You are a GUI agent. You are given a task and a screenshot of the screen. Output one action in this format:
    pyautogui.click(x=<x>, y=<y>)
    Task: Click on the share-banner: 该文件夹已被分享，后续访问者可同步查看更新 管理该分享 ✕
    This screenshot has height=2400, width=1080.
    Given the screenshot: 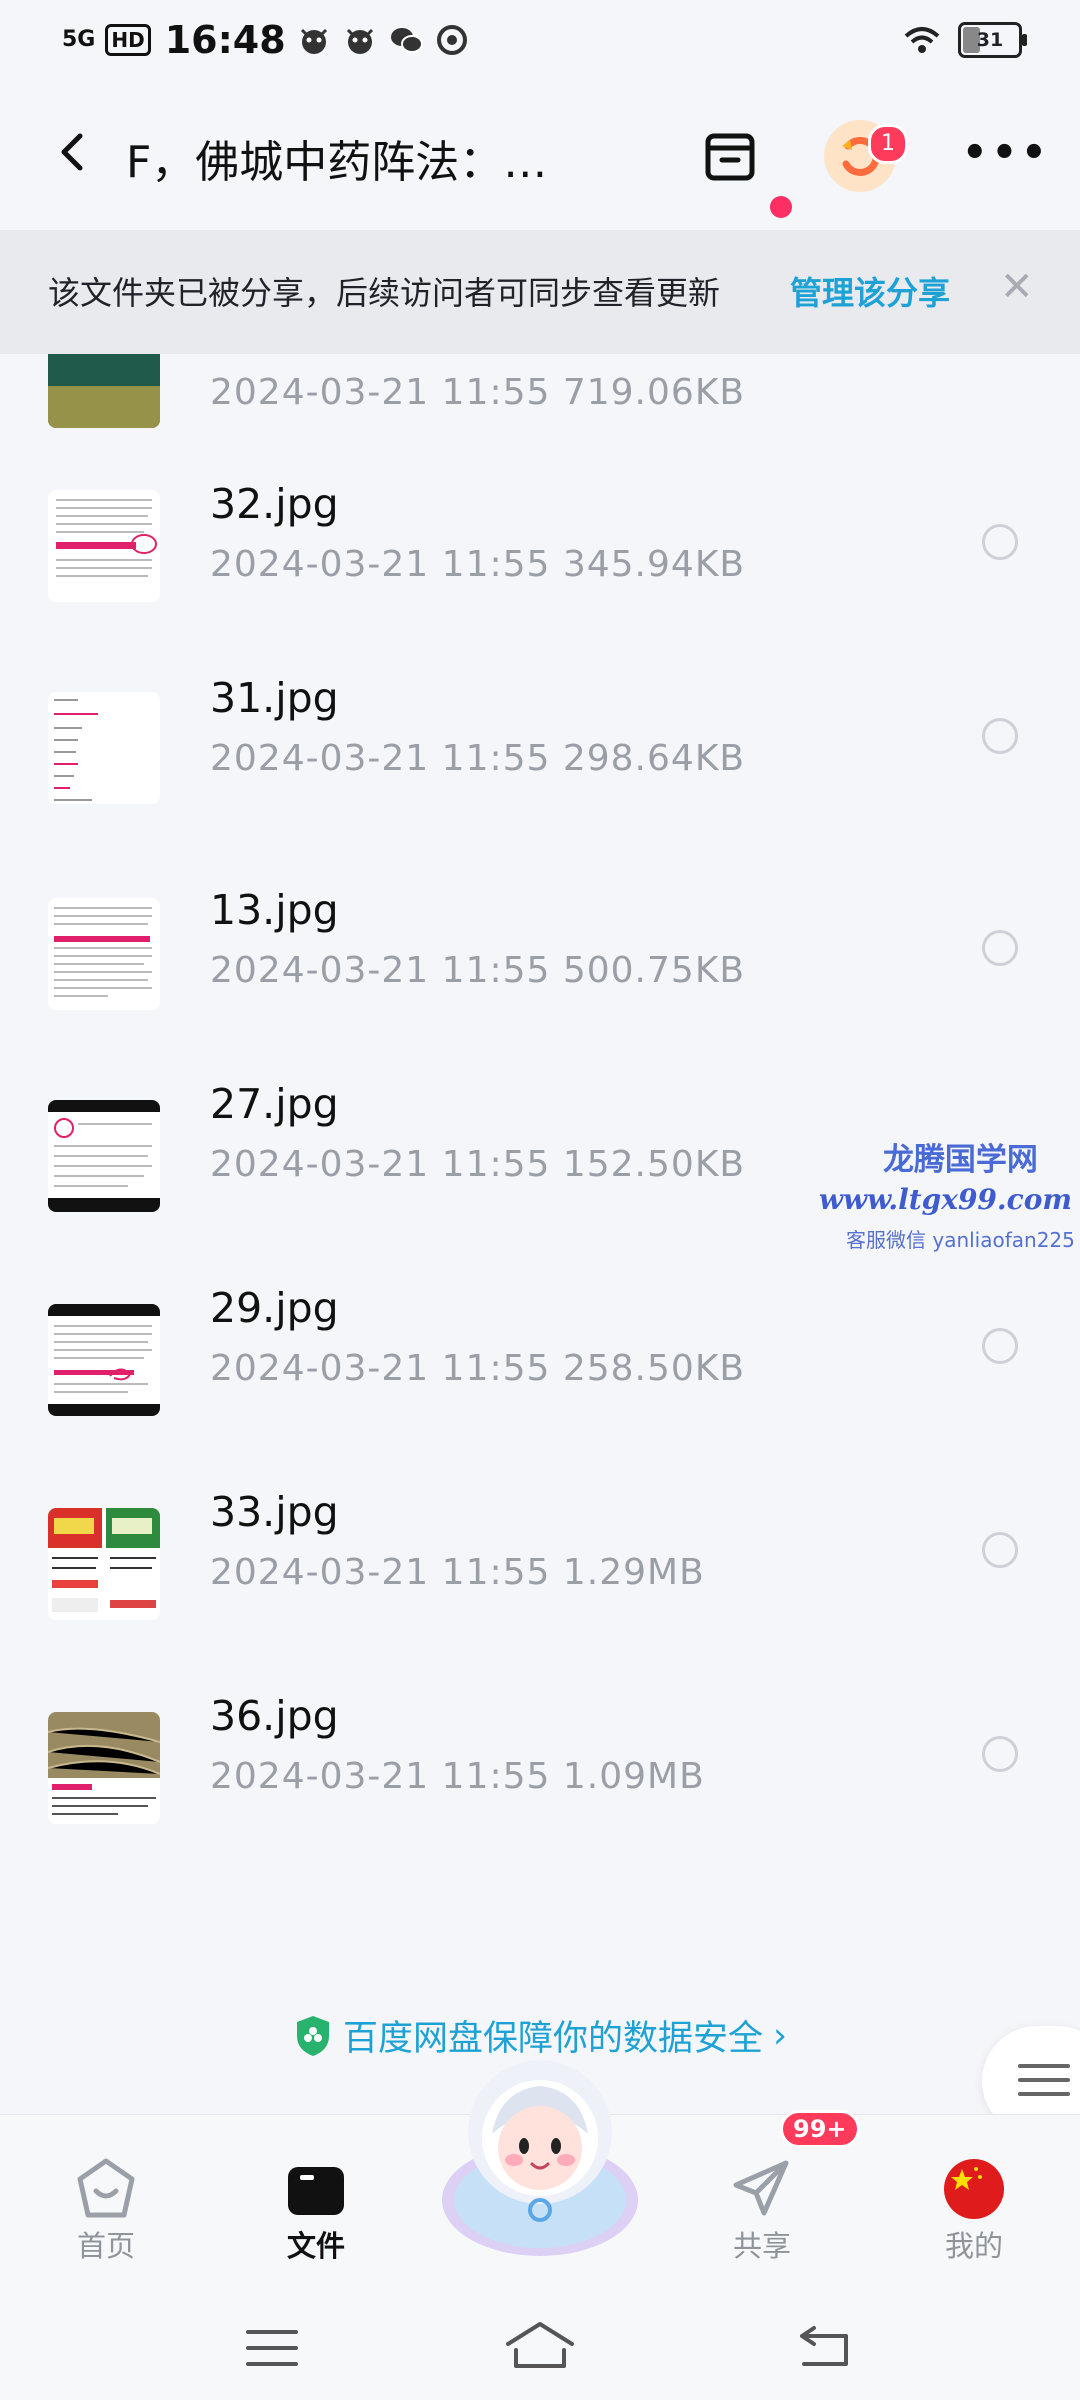 What is the action you would take?
    pyautogui.click(x=540, y=292)
    